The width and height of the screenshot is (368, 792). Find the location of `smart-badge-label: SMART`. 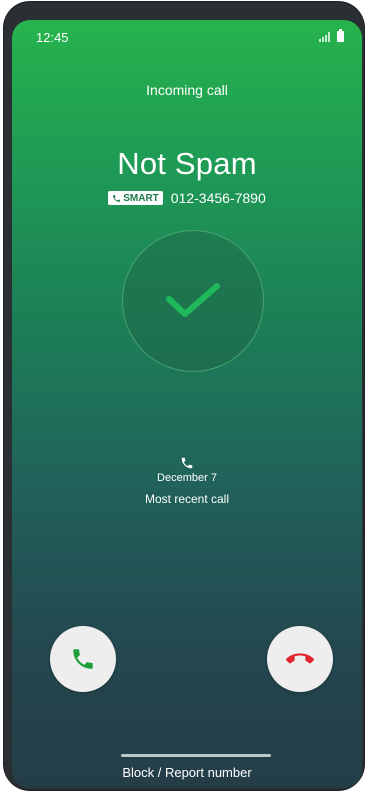

smart-badge-label: SMART is located at coordinates (141, 198).